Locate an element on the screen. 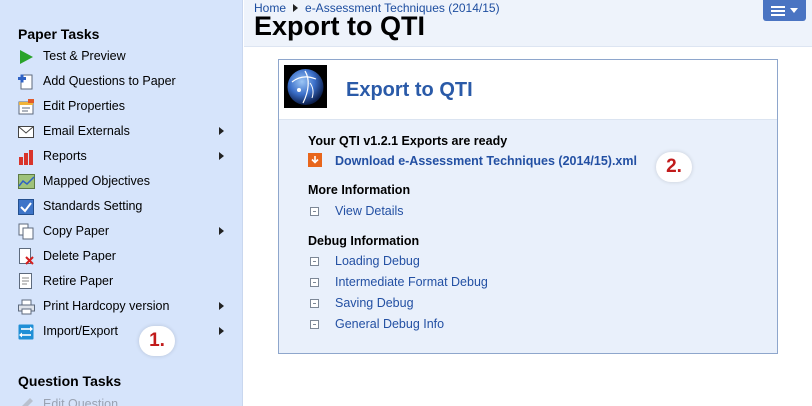 This screenshot has height=406, width=812. sidebar-item-label: Print Hardcopy version is located at coordinates (106, 306).